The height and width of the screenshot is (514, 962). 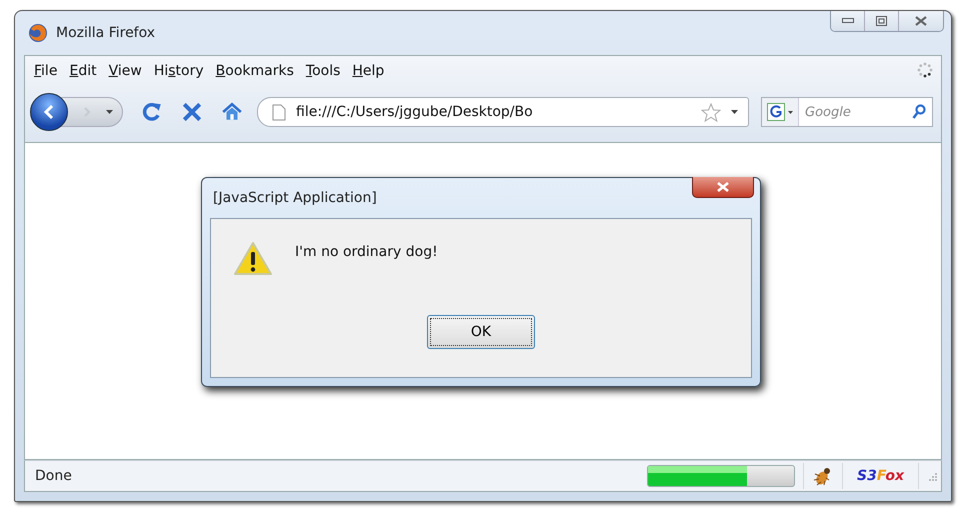 What do you see at coordinates (932, 476) in the screenshot?
I see `resize-grip-icon` at bounding box center [932, 476].